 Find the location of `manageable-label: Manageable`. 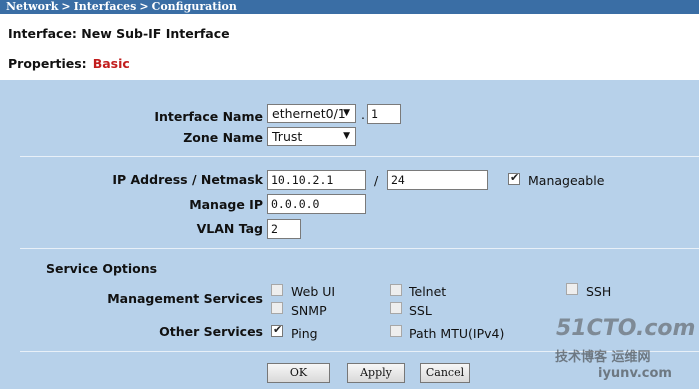

manageable-label: Manageable is located at coordinates (566, 180).